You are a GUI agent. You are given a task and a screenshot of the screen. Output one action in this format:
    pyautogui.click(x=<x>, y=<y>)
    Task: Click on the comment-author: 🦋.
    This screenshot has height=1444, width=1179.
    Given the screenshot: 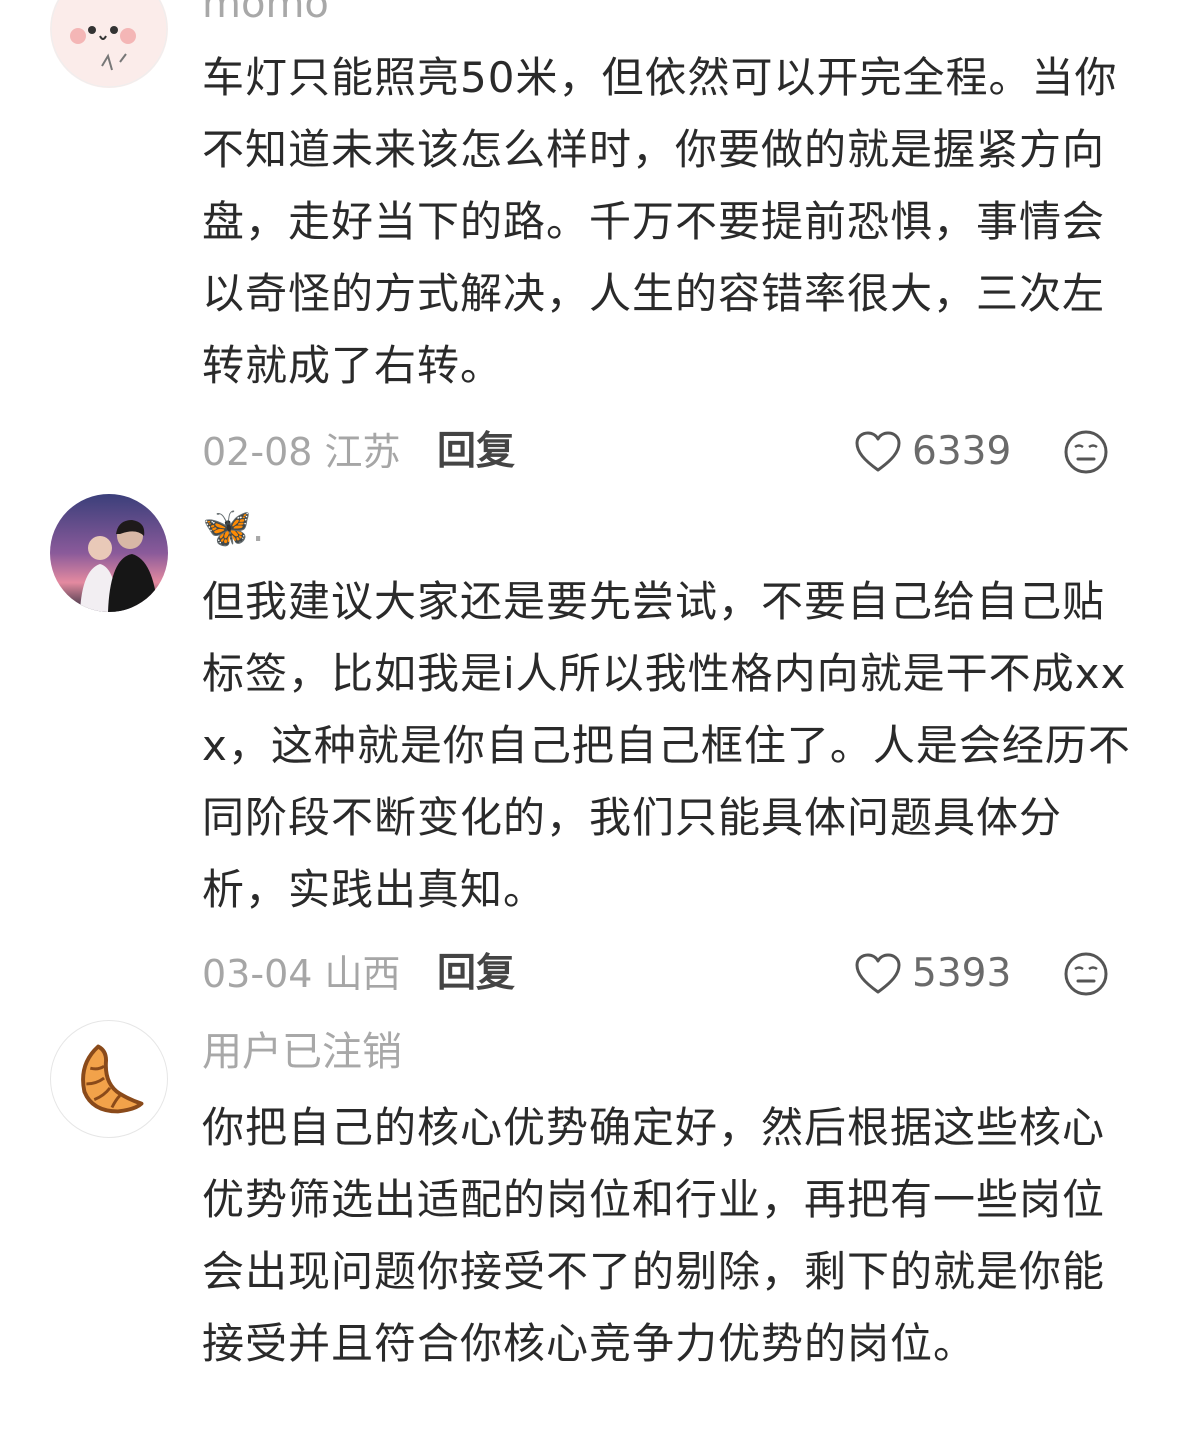 What is the action you would take?
    pyautogui.click(x=233, y=528)
    